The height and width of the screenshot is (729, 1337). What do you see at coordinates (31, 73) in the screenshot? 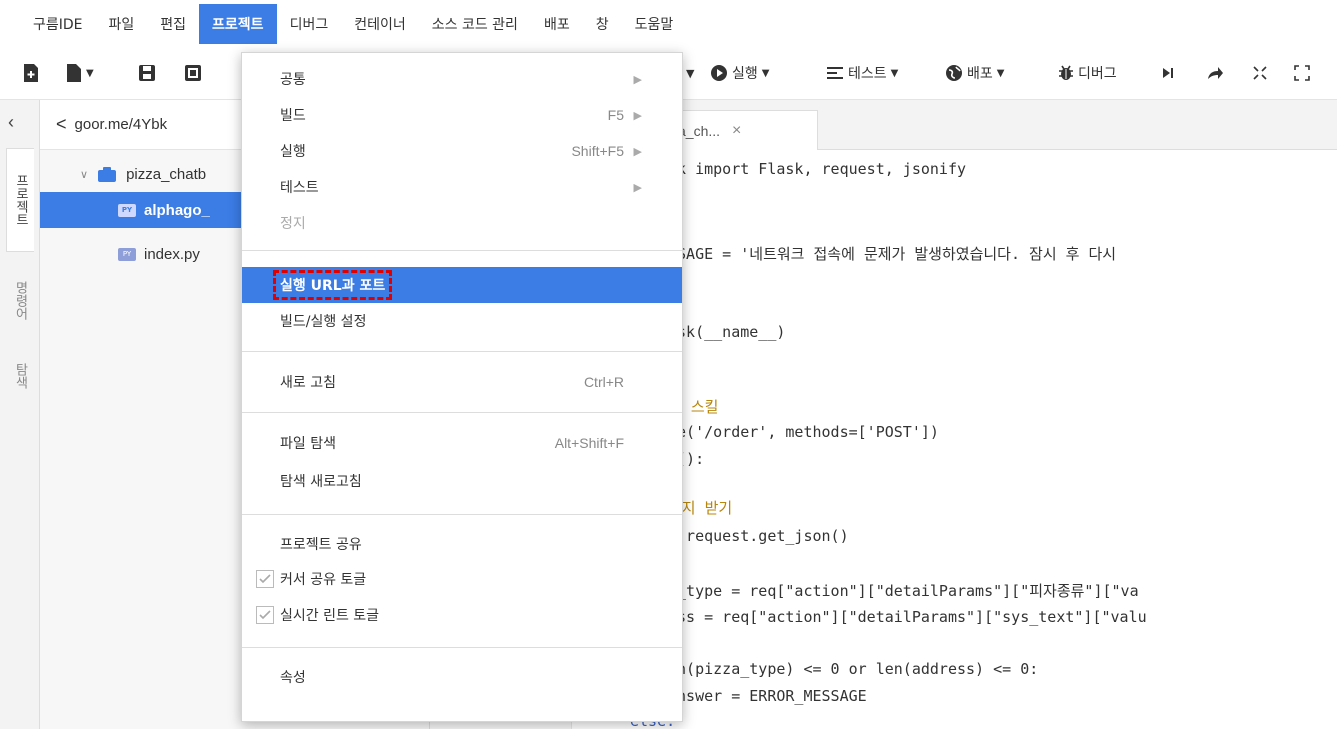
I see `new-project-icon` at bounding box center [31, 73].